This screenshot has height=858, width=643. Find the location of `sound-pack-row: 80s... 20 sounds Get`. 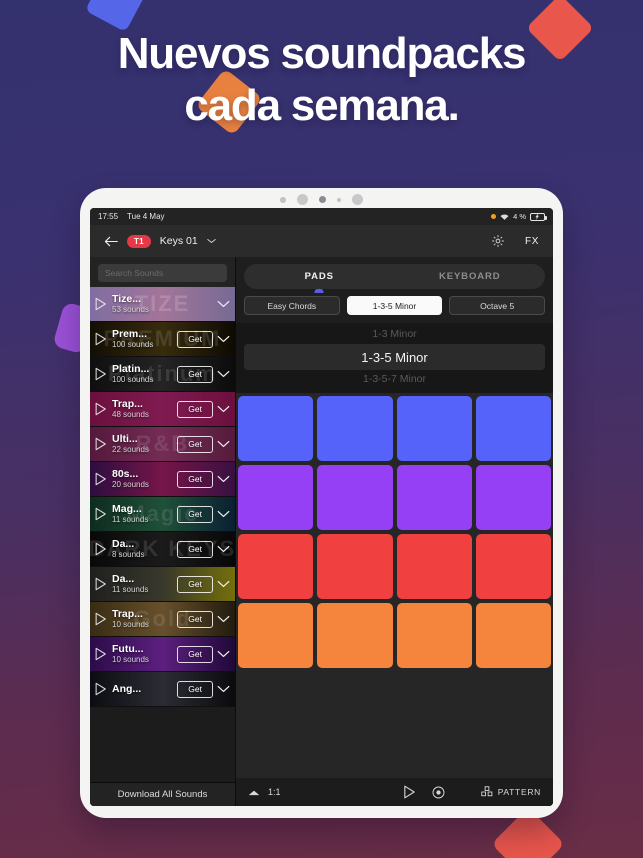

sound-pack-row: 80s... 20 sounds Get is located at coordinates (162, 479).